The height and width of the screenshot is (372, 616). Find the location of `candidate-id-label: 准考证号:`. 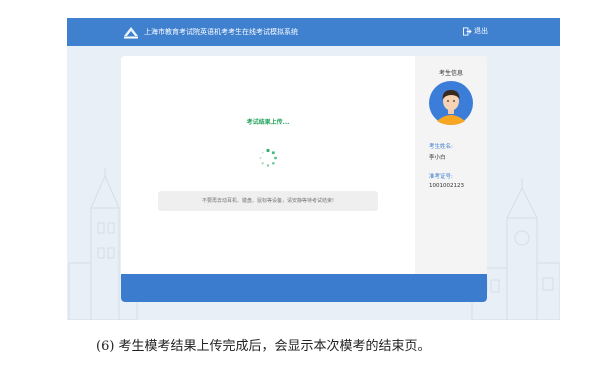

candidate-id-label: 准考证号: is located at coordinates (441, 177).